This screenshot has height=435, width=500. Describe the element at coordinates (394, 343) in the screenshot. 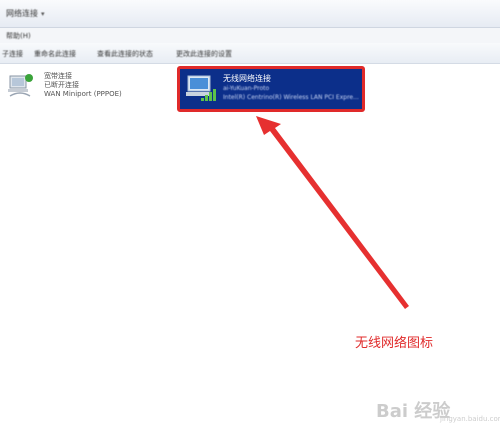

I see `annotation-label: 无线网络图标` at that location.